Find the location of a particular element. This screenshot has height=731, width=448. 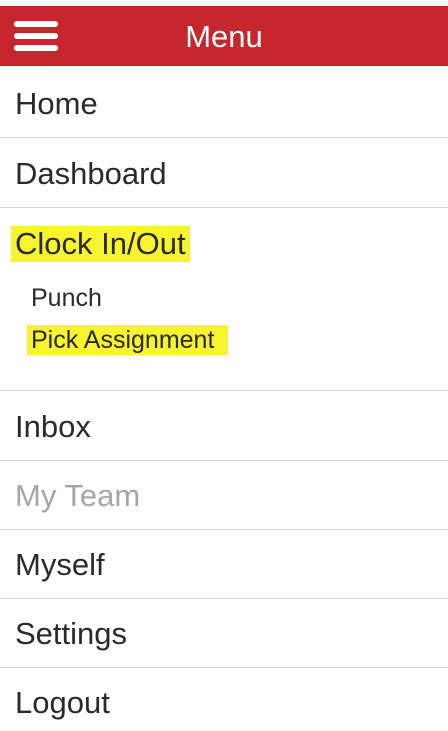

menu-item-label: Myself is located at coordinates (60, 564).